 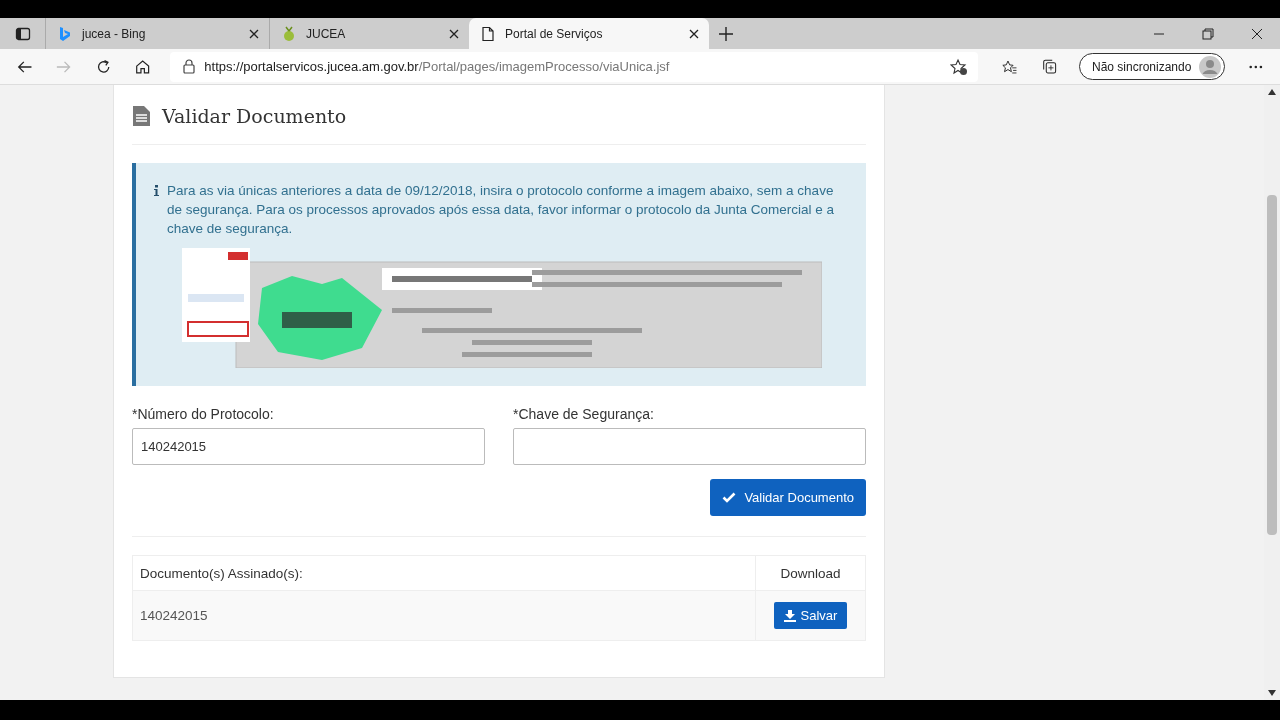 What do you see at coordinates (1256, 66) in the screenshot?
I see `more-icon` at bounding box center [1256, 66].